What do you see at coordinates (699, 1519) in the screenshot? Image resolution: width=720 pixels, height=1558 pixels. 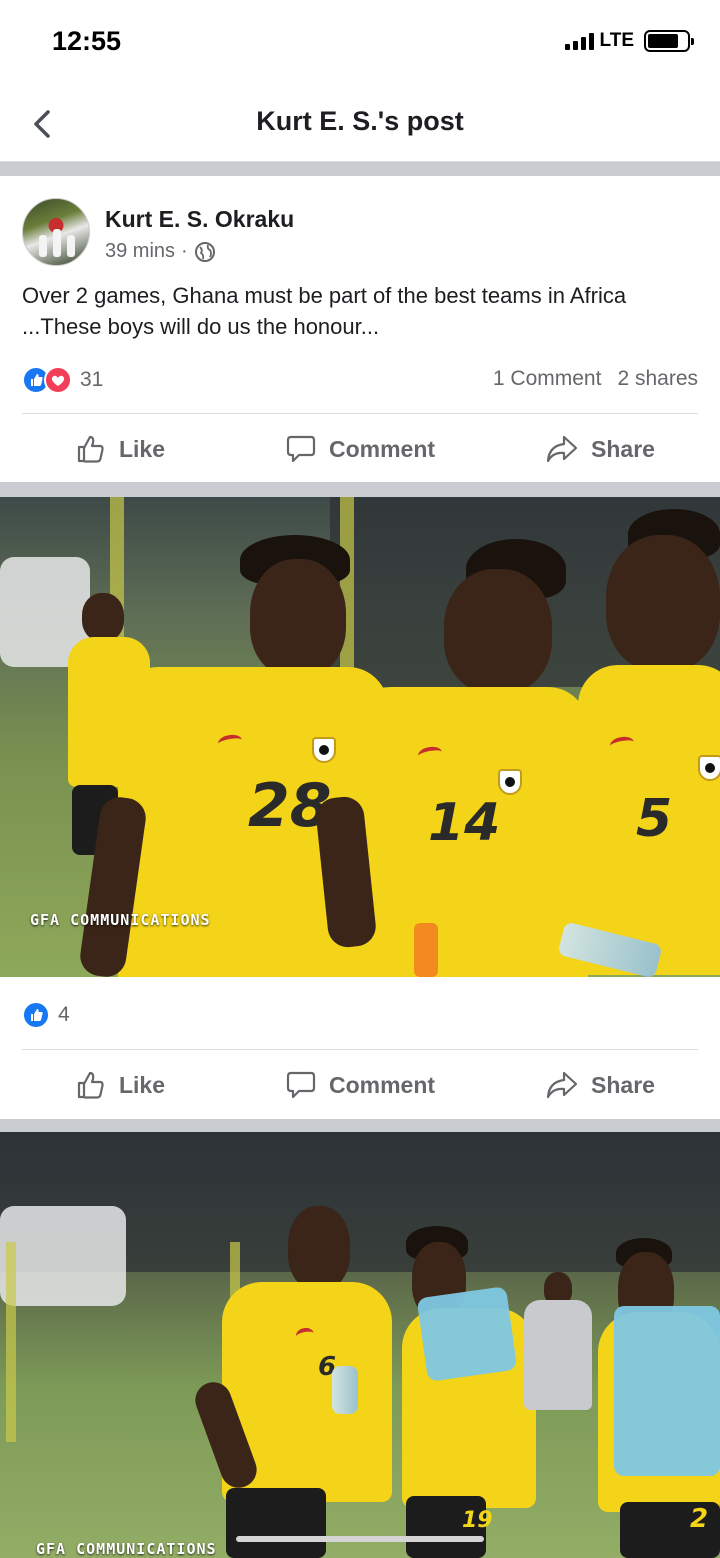 I see `jersey-number: 2` at bounding box center [699, 1519].